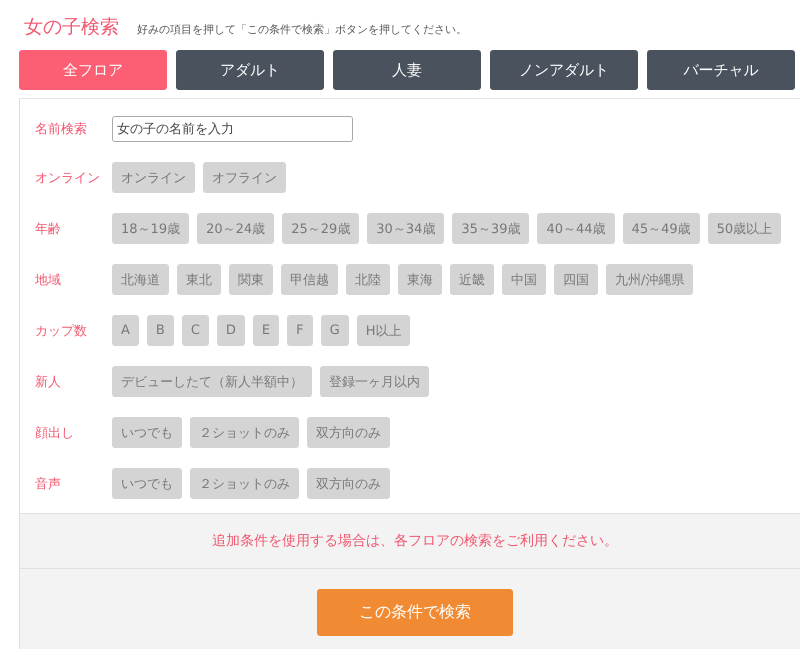  Describe the element at coordinates (68, 178) in the screenshot. I see `filter-label: オンライン` at that location.